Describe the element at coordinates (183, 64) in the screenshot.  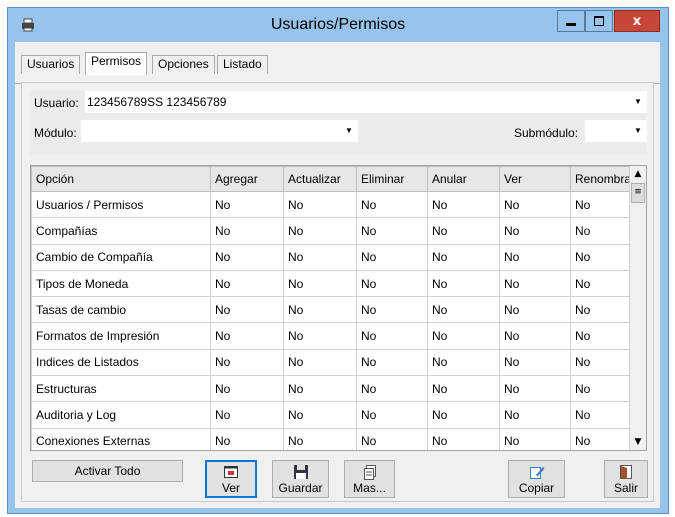
I see `tab-opciones: Opciones` at that location.